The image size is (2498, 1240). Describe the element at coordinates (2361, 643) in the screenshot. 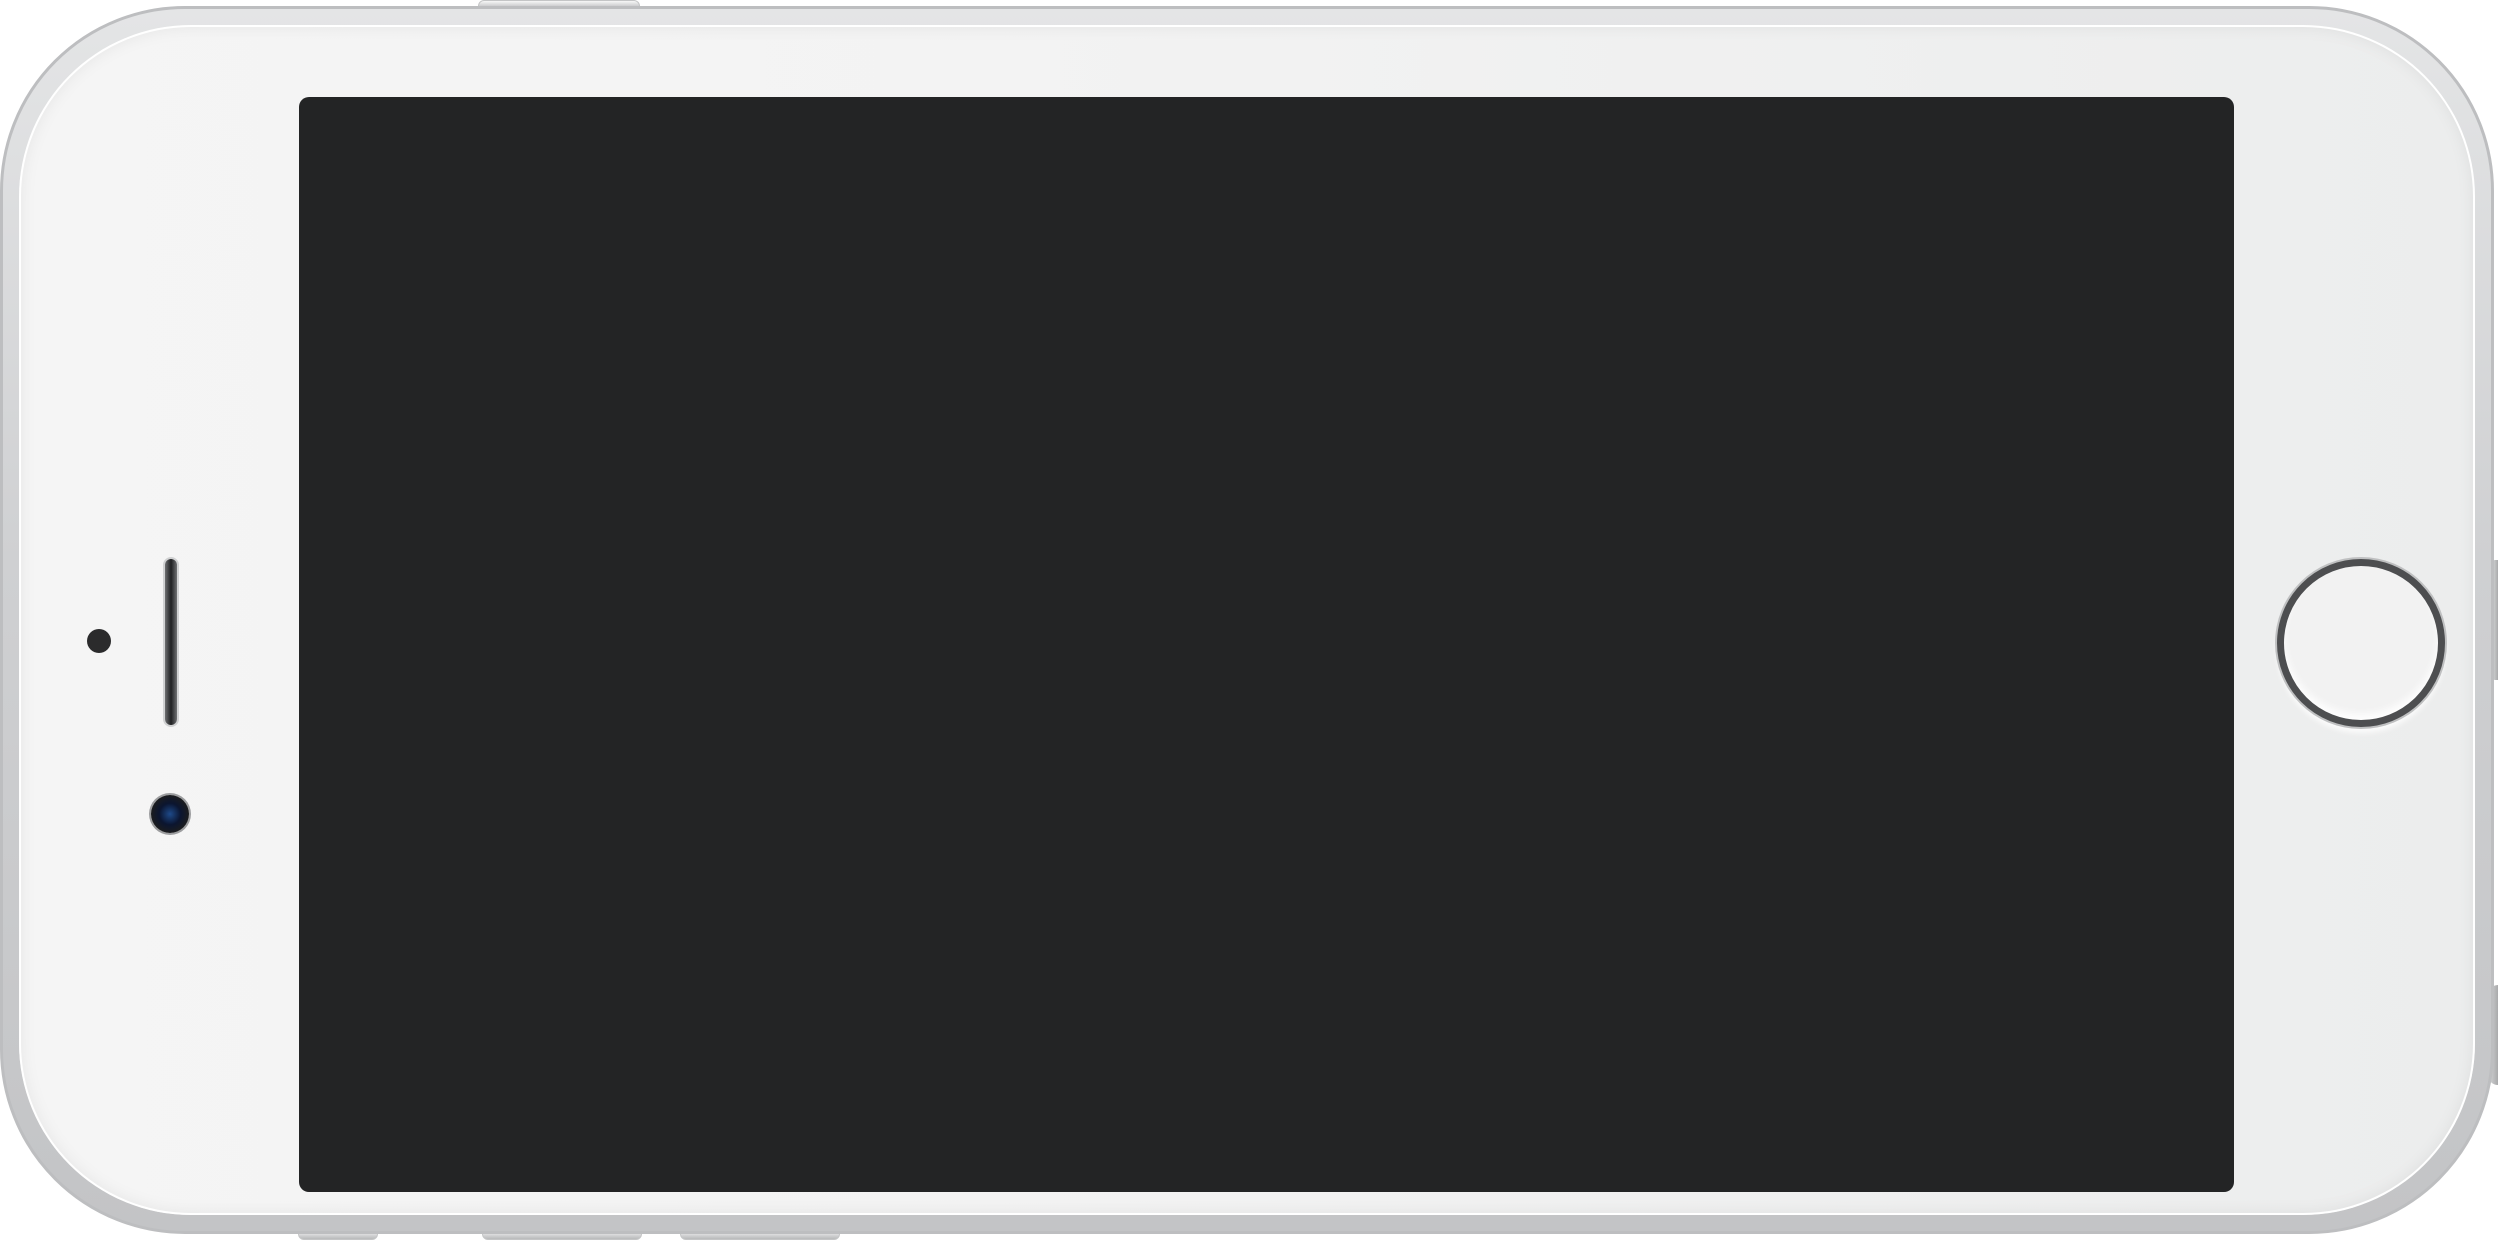

I see `home-button` at that location.